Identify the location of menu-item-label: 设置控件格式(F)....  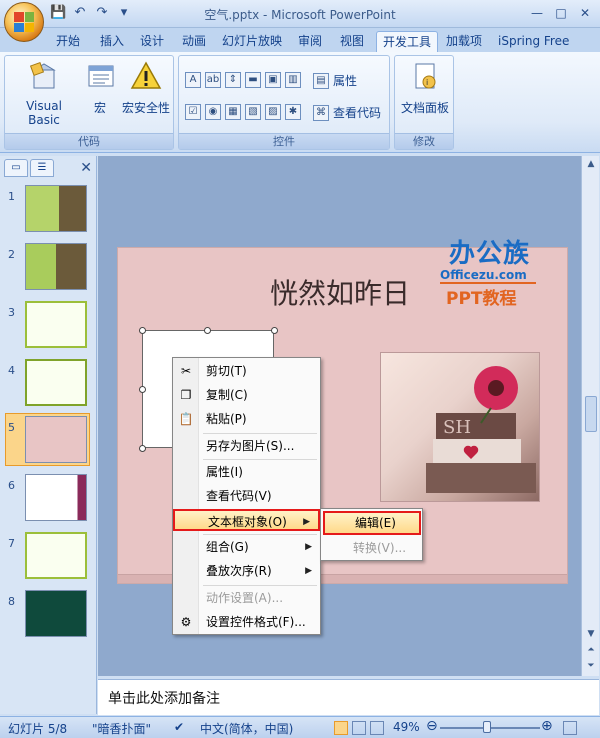
(256, 622).